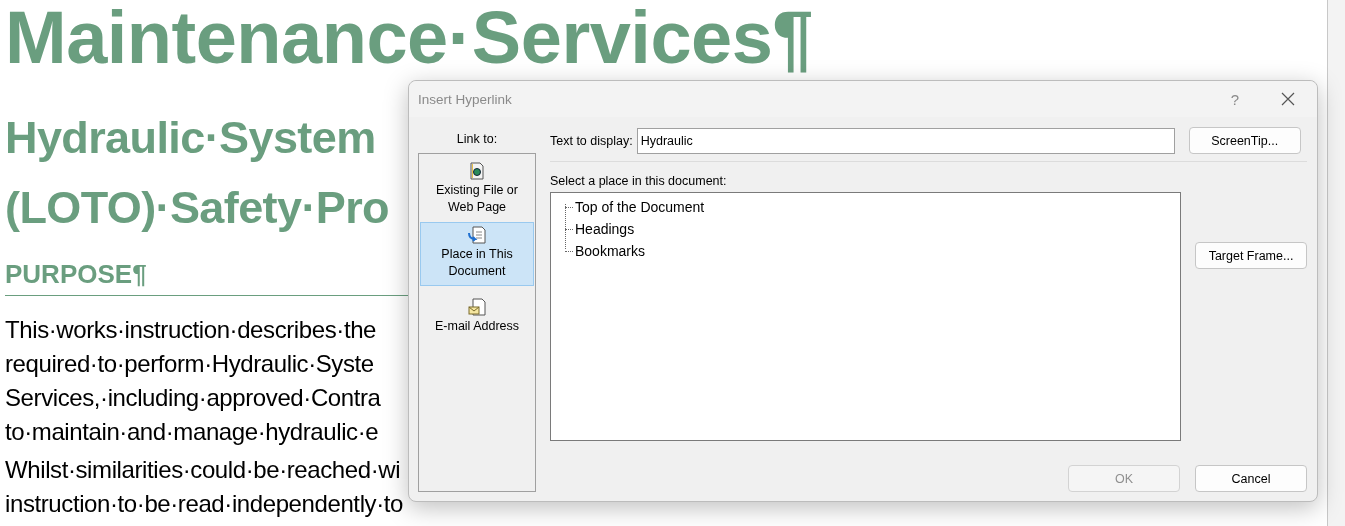 The image size is (1345, 526). I want to click on body-text-line: instruction·to·be·read·independently·to, so click(204, 504).